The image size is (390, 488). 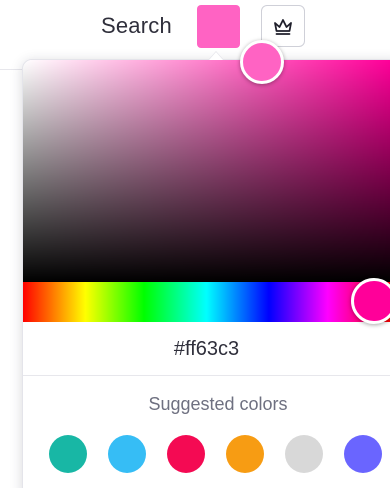 What do you see at coordinates (262, 62) in the screenshot?
I see `saturation-handle` at bounding box center [262, 62].